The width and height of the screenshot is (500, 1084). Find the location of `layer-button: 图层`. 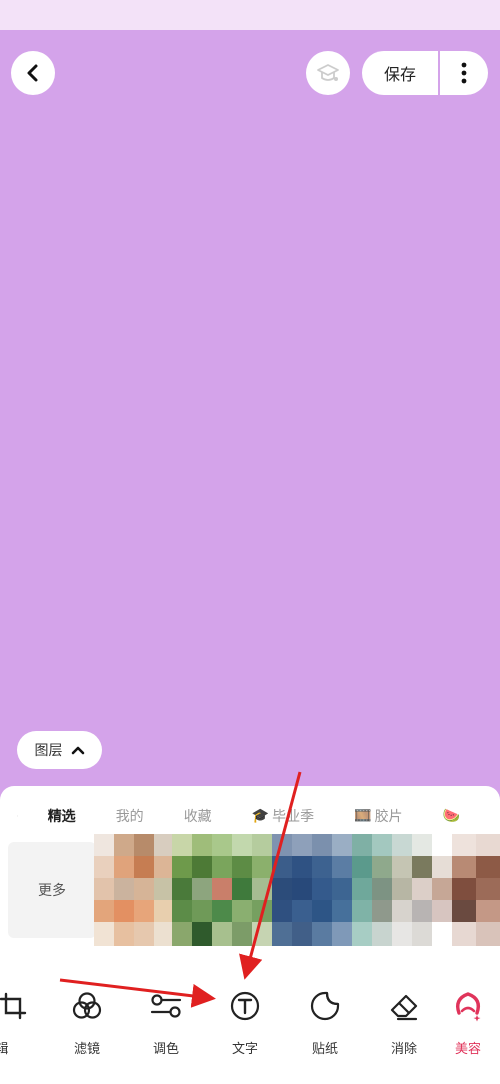

layer-button: 图层 is located at coordinates (59, 750).